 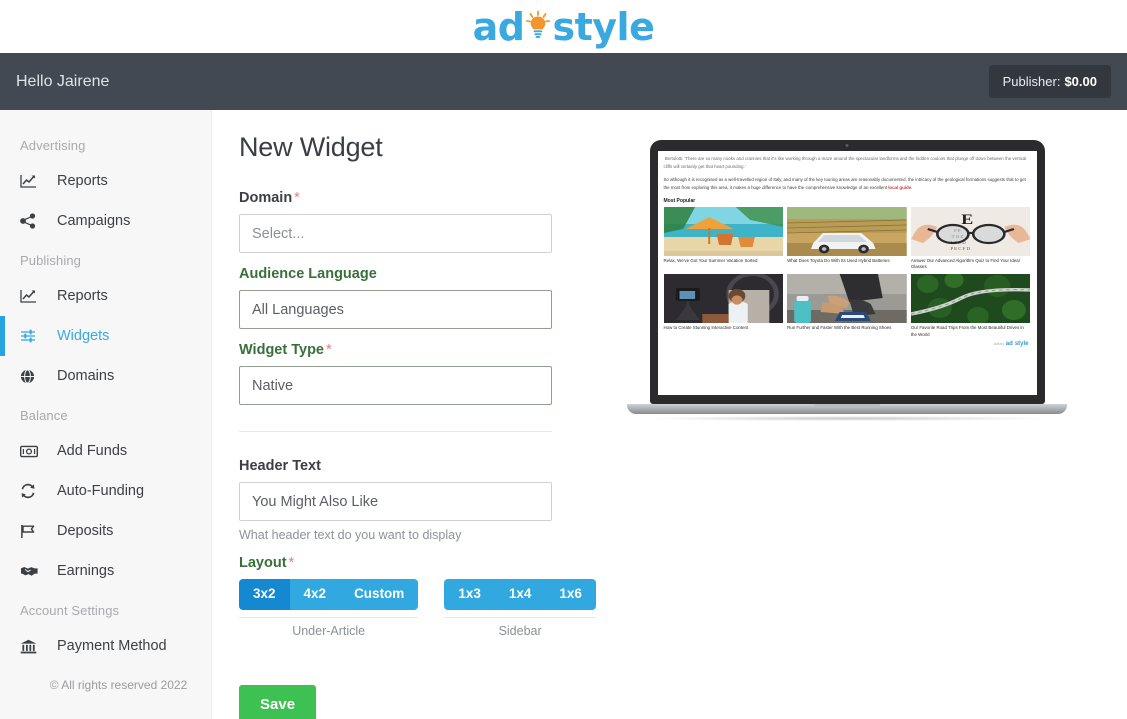 What do you see at coordinates (278, 701) in the screenshot?
I see `save-button: Save` at bounding box center [278, 701].